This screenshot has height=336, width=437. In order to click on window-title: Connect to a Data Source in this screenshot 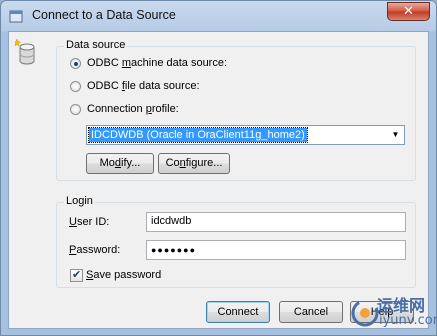, I will do `click(104, 15)`.